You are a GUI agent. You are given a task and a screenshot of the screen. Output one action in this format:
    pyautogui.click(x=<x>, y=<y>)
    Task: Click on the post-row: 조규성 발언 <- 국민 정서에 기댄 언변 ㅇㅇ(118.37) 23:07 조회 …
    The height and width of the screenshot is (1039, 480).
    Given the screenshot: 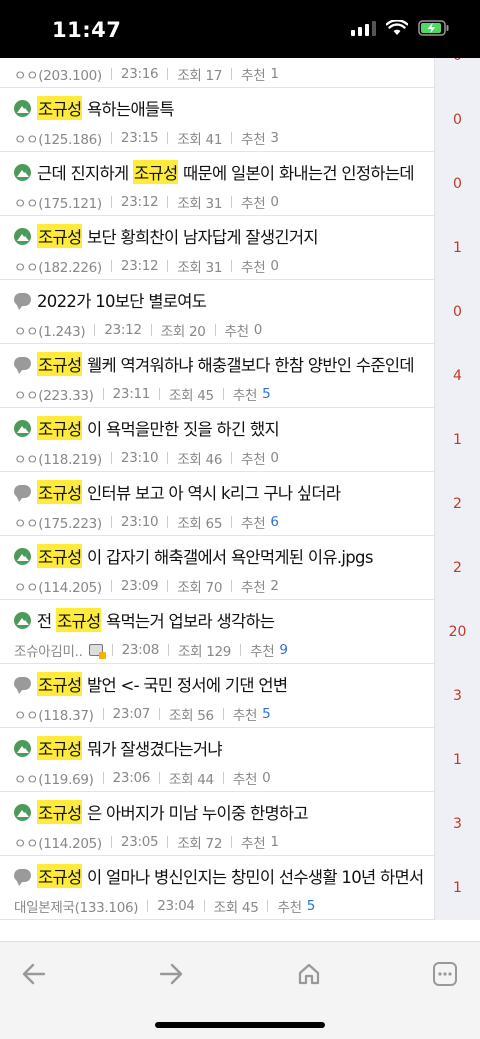 What is the action you would take?
    pyautogui.click(x=240, y=696)
    